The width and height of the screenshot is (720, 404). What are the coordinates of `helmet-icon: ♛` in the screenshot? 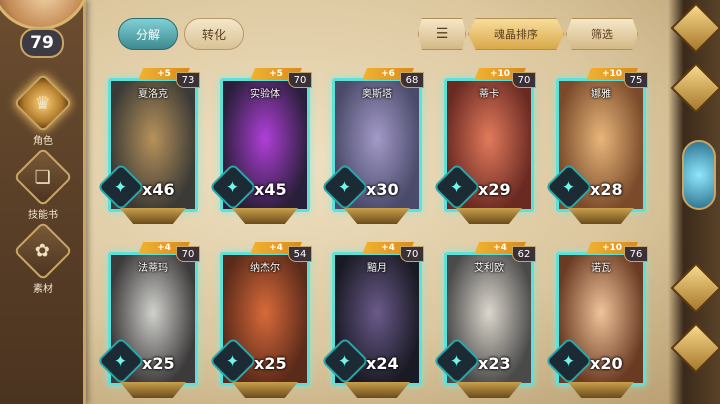 It's located at (43, 103).